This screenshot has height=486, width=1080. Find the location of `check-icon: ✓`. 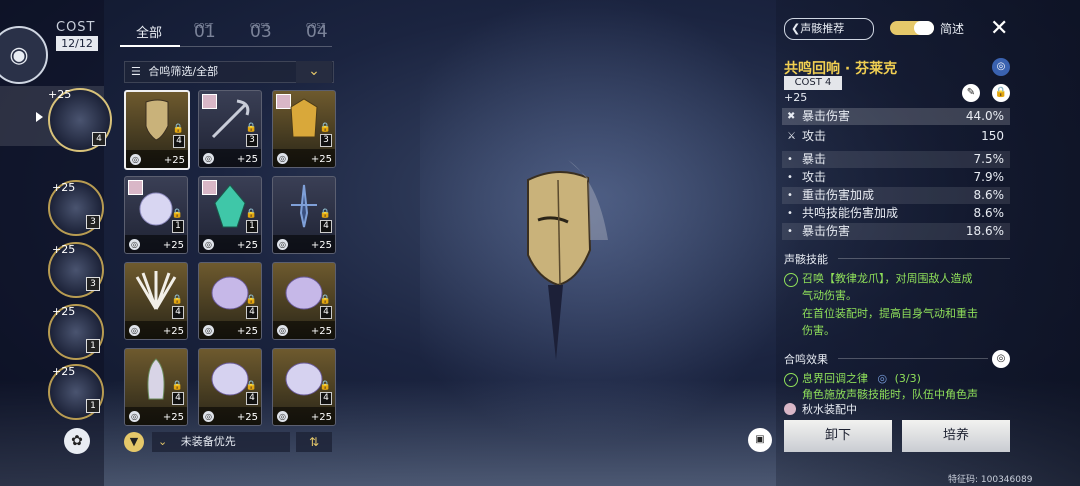

check-icon: ✓ is located at coordinates (791, 280).